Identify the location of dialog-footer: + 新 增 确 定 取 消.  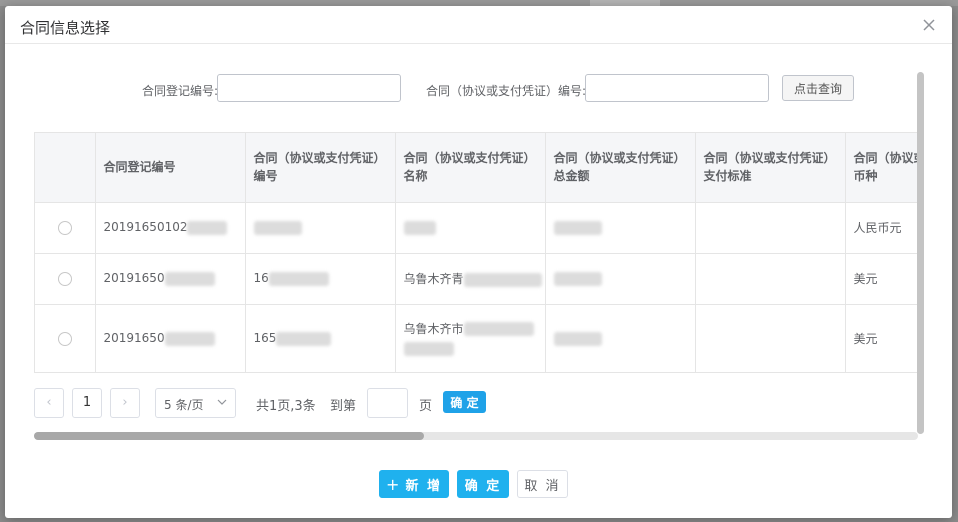
(478, 484).